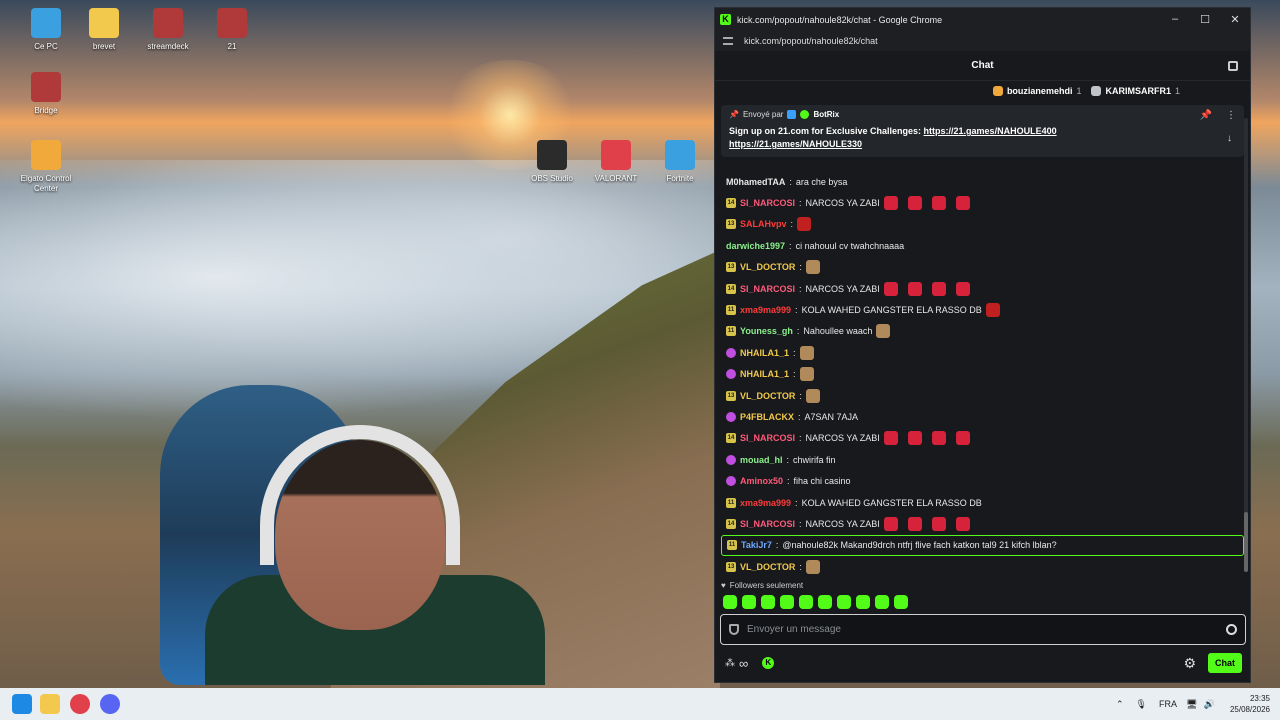 This screenshot has width=1280, height=720. Describe the element at coordinates (982, 65) in the screenshot. I see `chat-title: Chat` at that location.